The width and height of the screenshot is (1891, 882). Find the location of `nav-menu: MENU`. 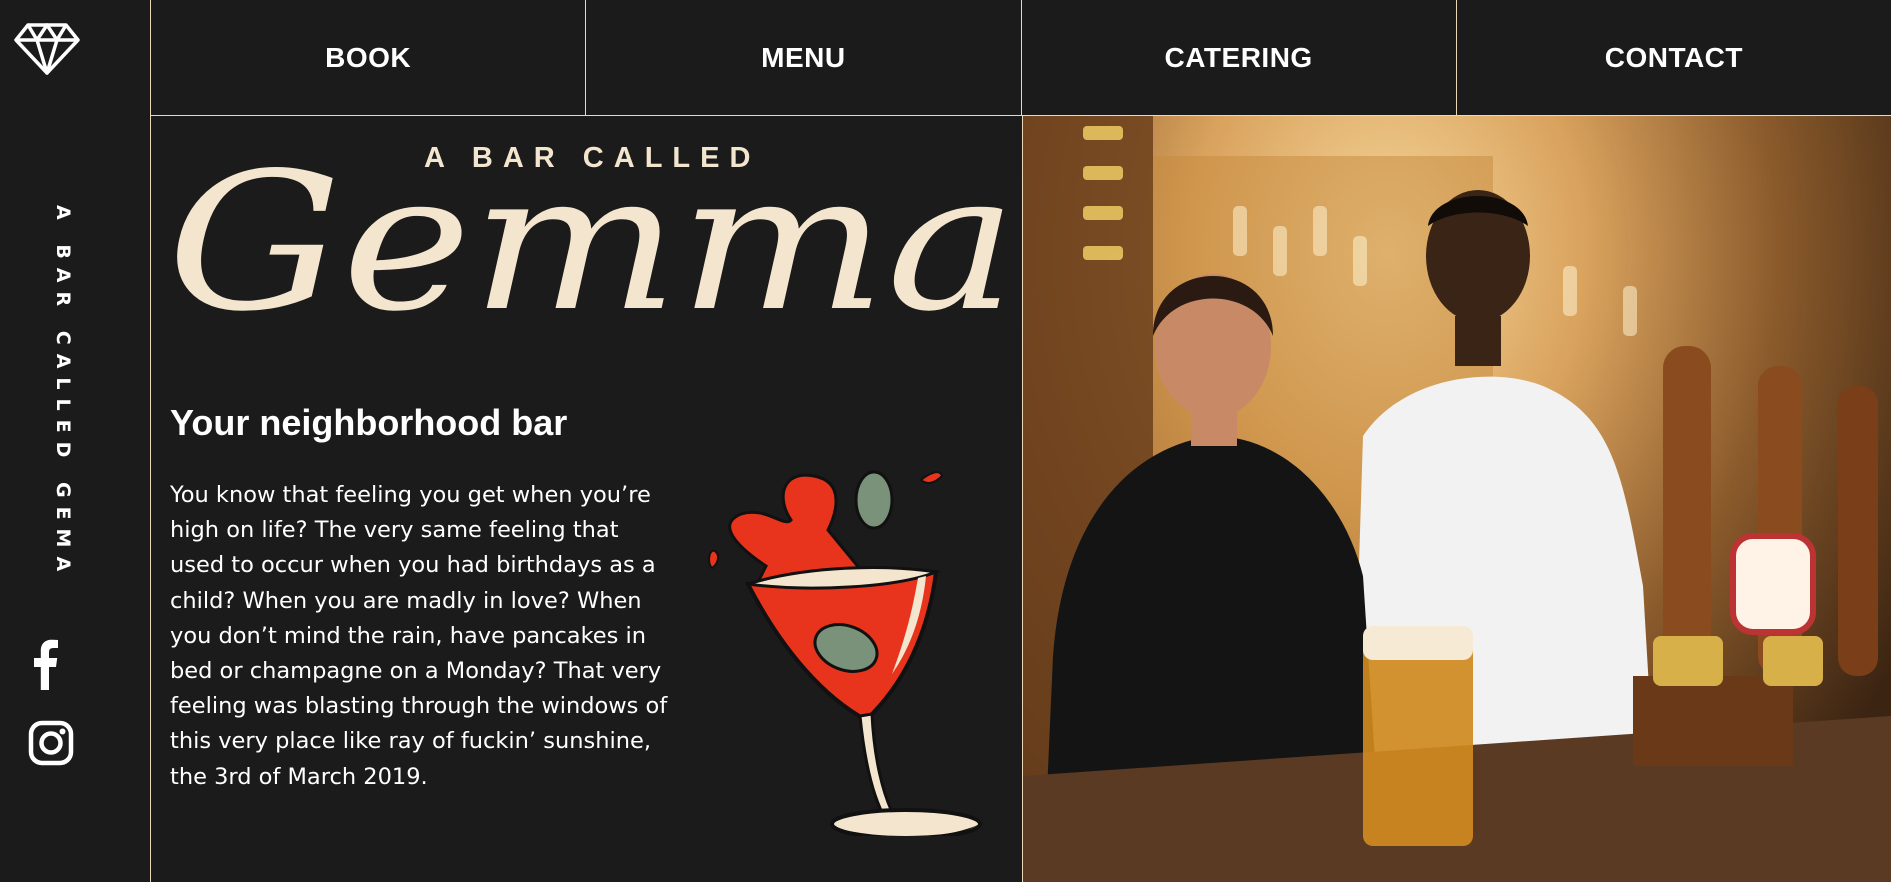

nav-menu: MENU is located at coordinates (804, 57).